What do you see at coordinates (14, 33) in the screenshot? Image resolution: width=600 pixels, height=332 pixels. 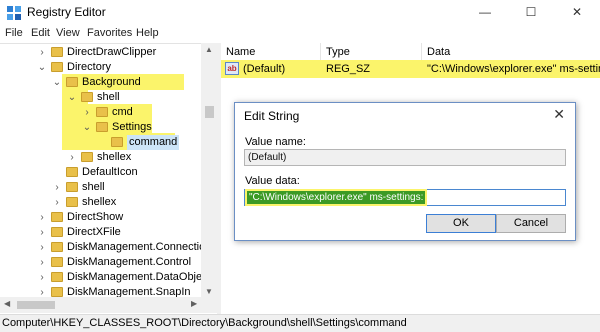 I see `menu-file: File` at bounding box center [14, 33].